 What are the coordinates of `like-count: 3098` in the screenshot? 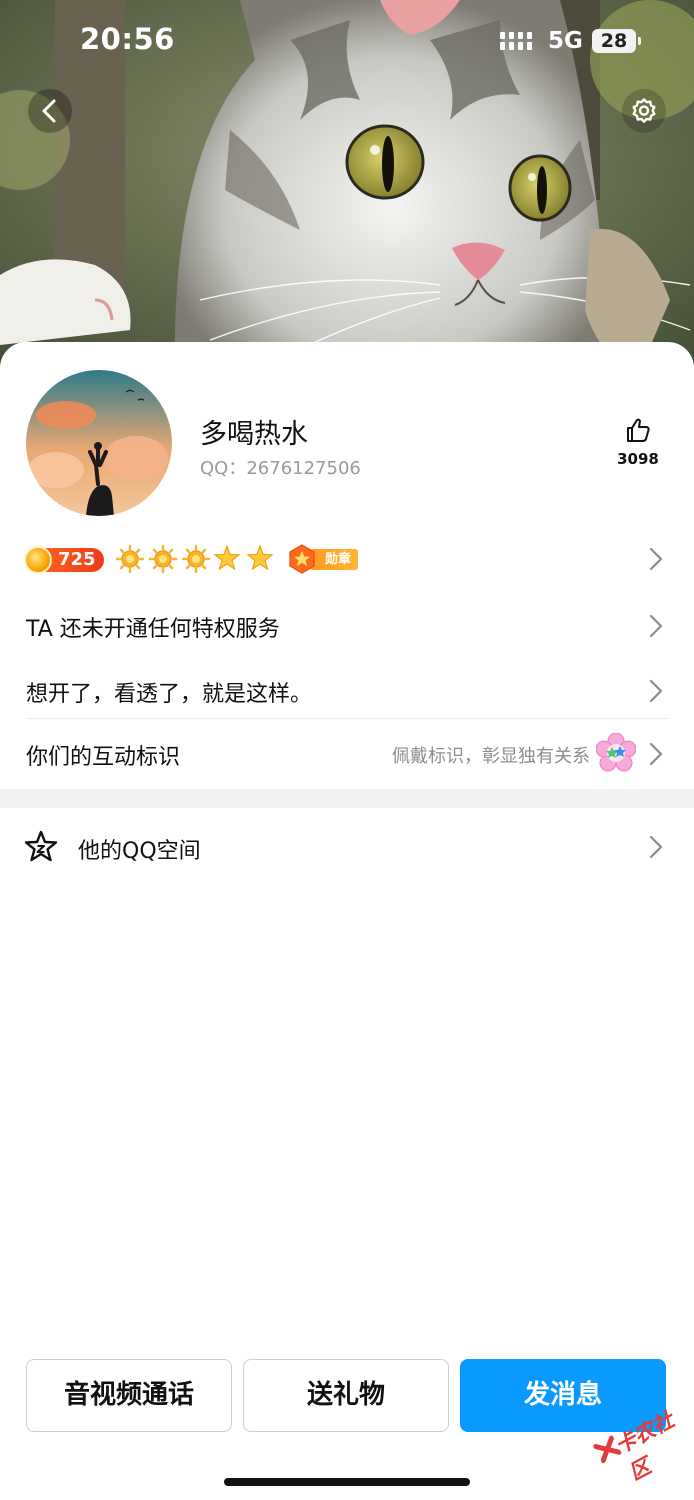 It's located at (638, 459).